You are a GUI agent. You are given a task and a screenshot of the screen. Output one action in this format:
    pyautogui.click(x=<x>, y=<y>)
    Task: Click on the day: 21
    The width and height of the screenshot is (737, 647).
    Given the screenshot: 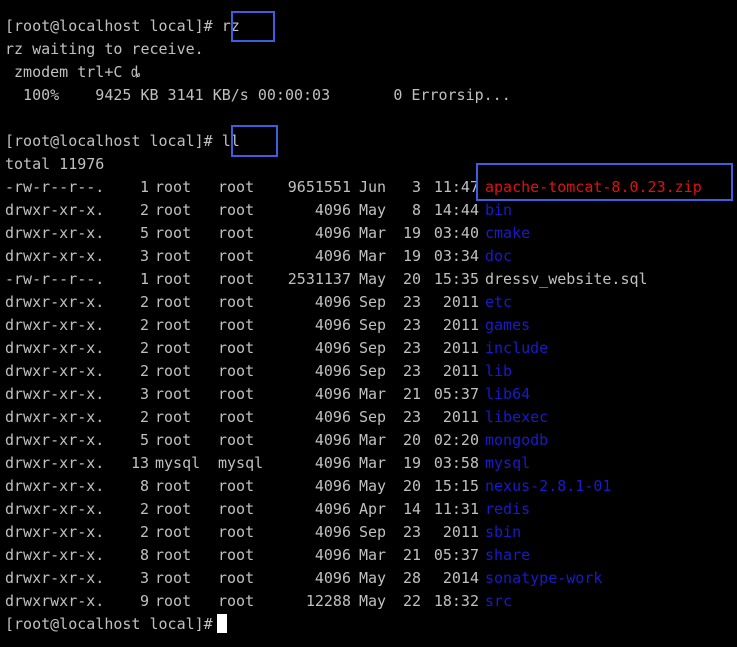 What is the action you would take?
    pyautogui.click(x=411, y=555)
    